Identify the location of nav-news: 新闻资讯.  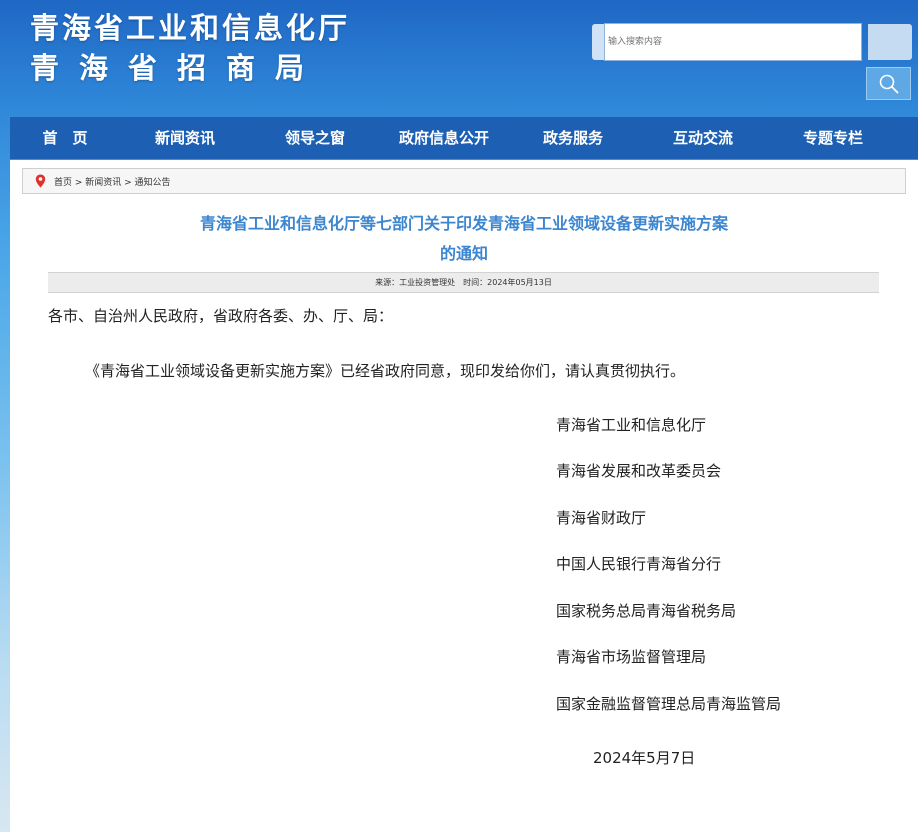
(185, 138).